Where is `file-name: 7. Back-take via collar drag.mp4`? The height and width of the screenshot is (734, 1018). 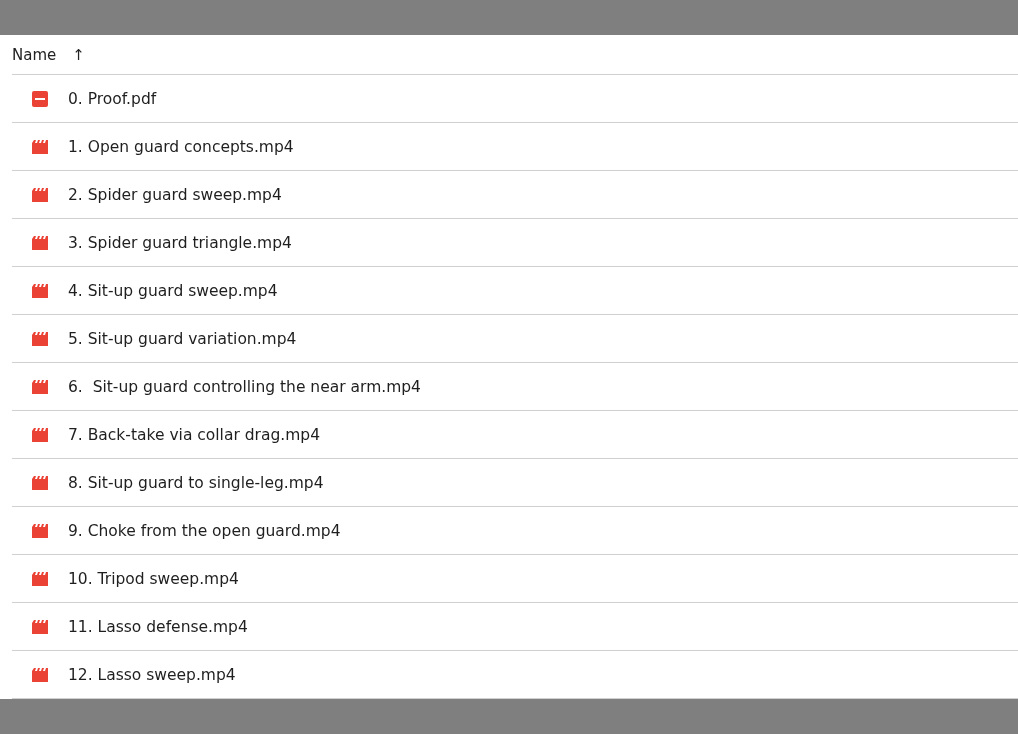 file-name: 7. Back-take via collar drag.mp4 is located at coordinates (194, 434).